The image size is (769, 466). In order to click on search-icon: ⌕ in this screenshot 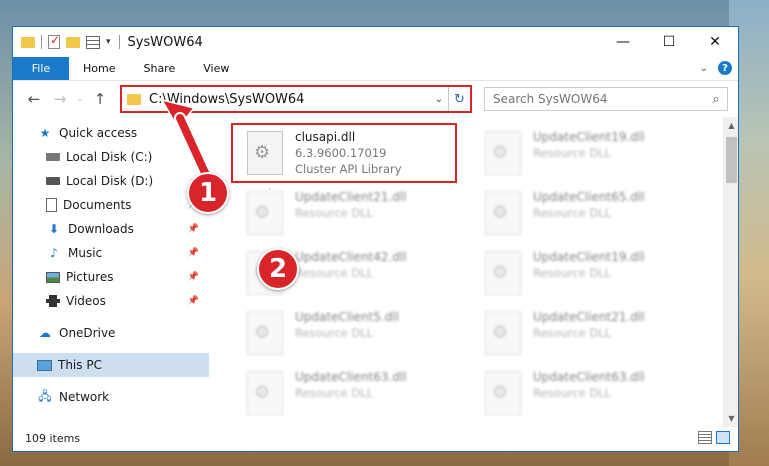, I will do `click(716, 99)`.